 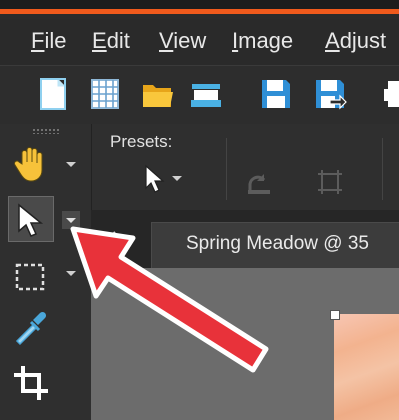 What do you see at coordinates (48, 41) in the screenshot?
I see `menu-file: File` at bounding box center [48, 41].